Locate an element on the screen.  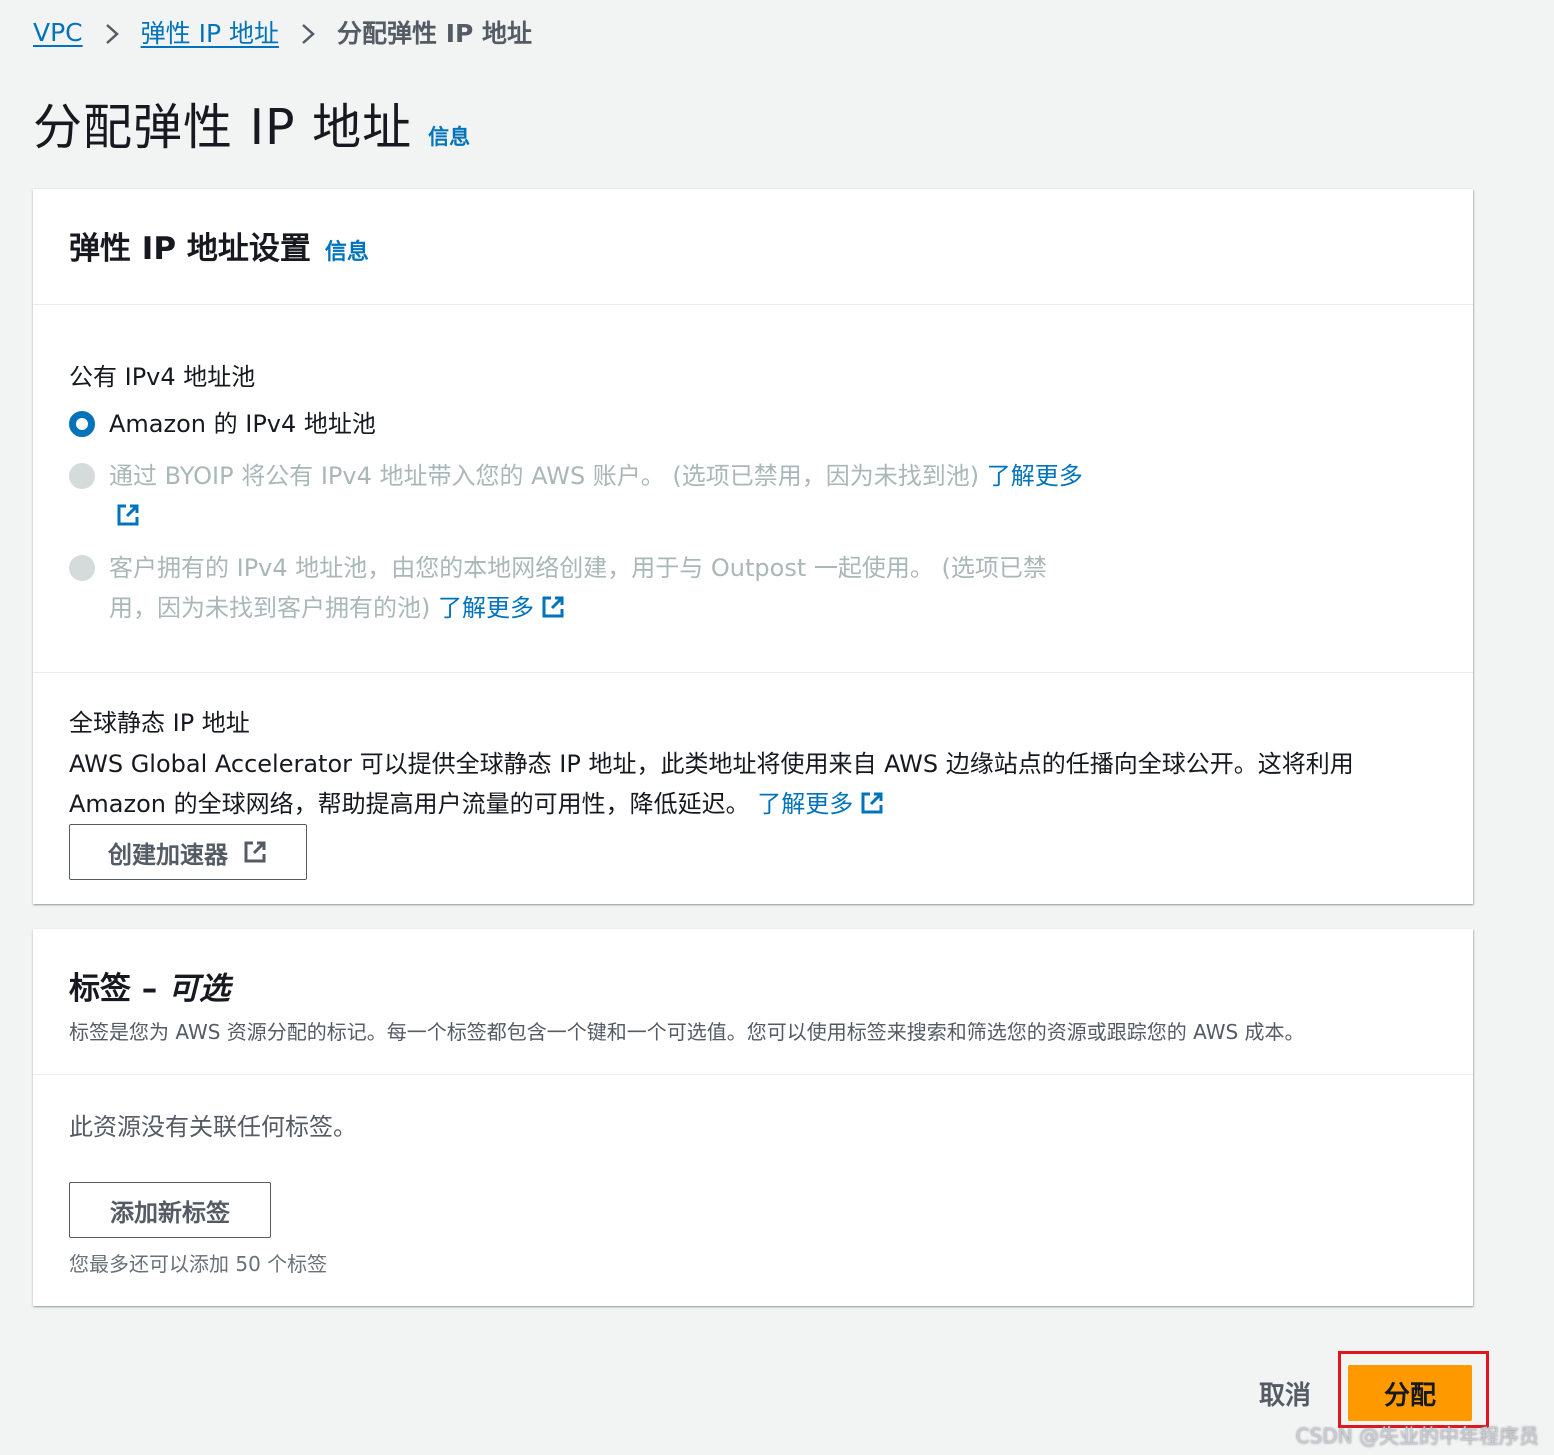
highlight-box: 分配 is located at coordinates (1413, 1389).